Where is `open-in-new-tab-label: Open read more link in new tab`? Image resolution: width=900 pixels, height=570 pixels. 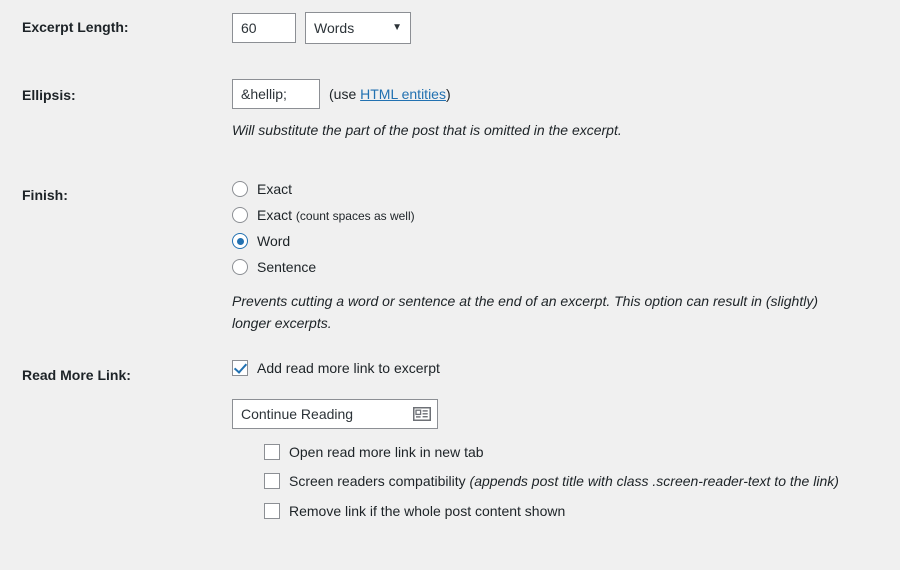 open-in-new-tab-label: Open read more link in new tab is located at coordinates (386, 453).